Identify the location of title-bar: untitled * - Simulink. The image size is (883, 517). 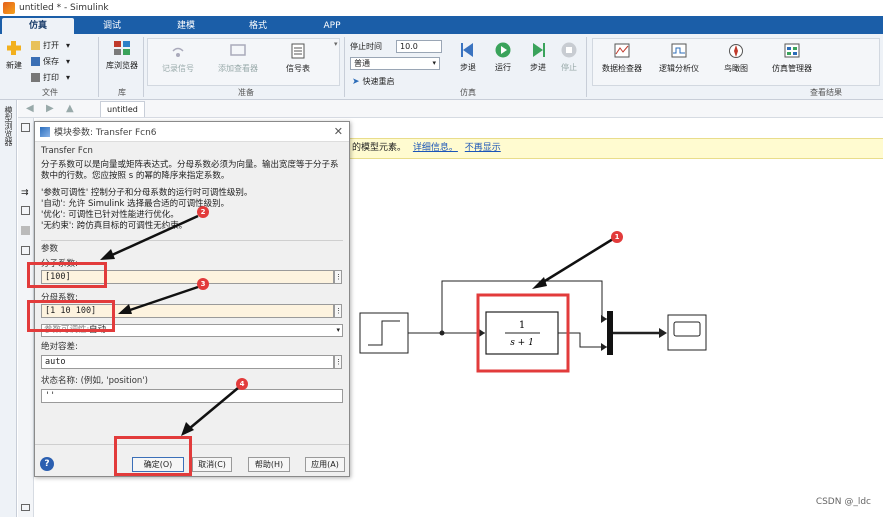
(441, 8).